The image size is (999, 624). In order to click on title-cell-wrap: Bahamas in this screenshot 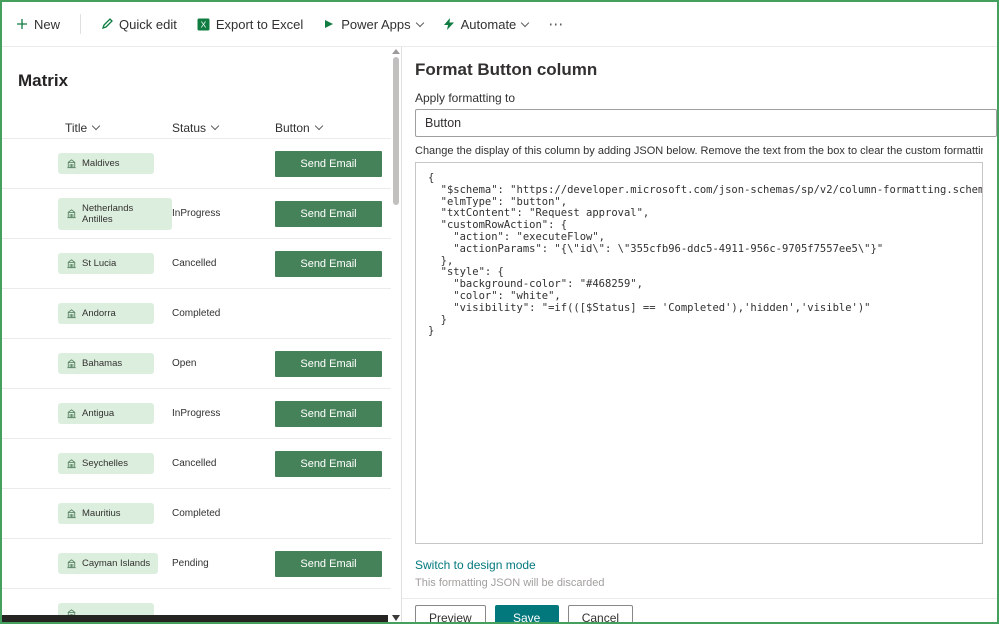, I will do `click(115, 363)`.